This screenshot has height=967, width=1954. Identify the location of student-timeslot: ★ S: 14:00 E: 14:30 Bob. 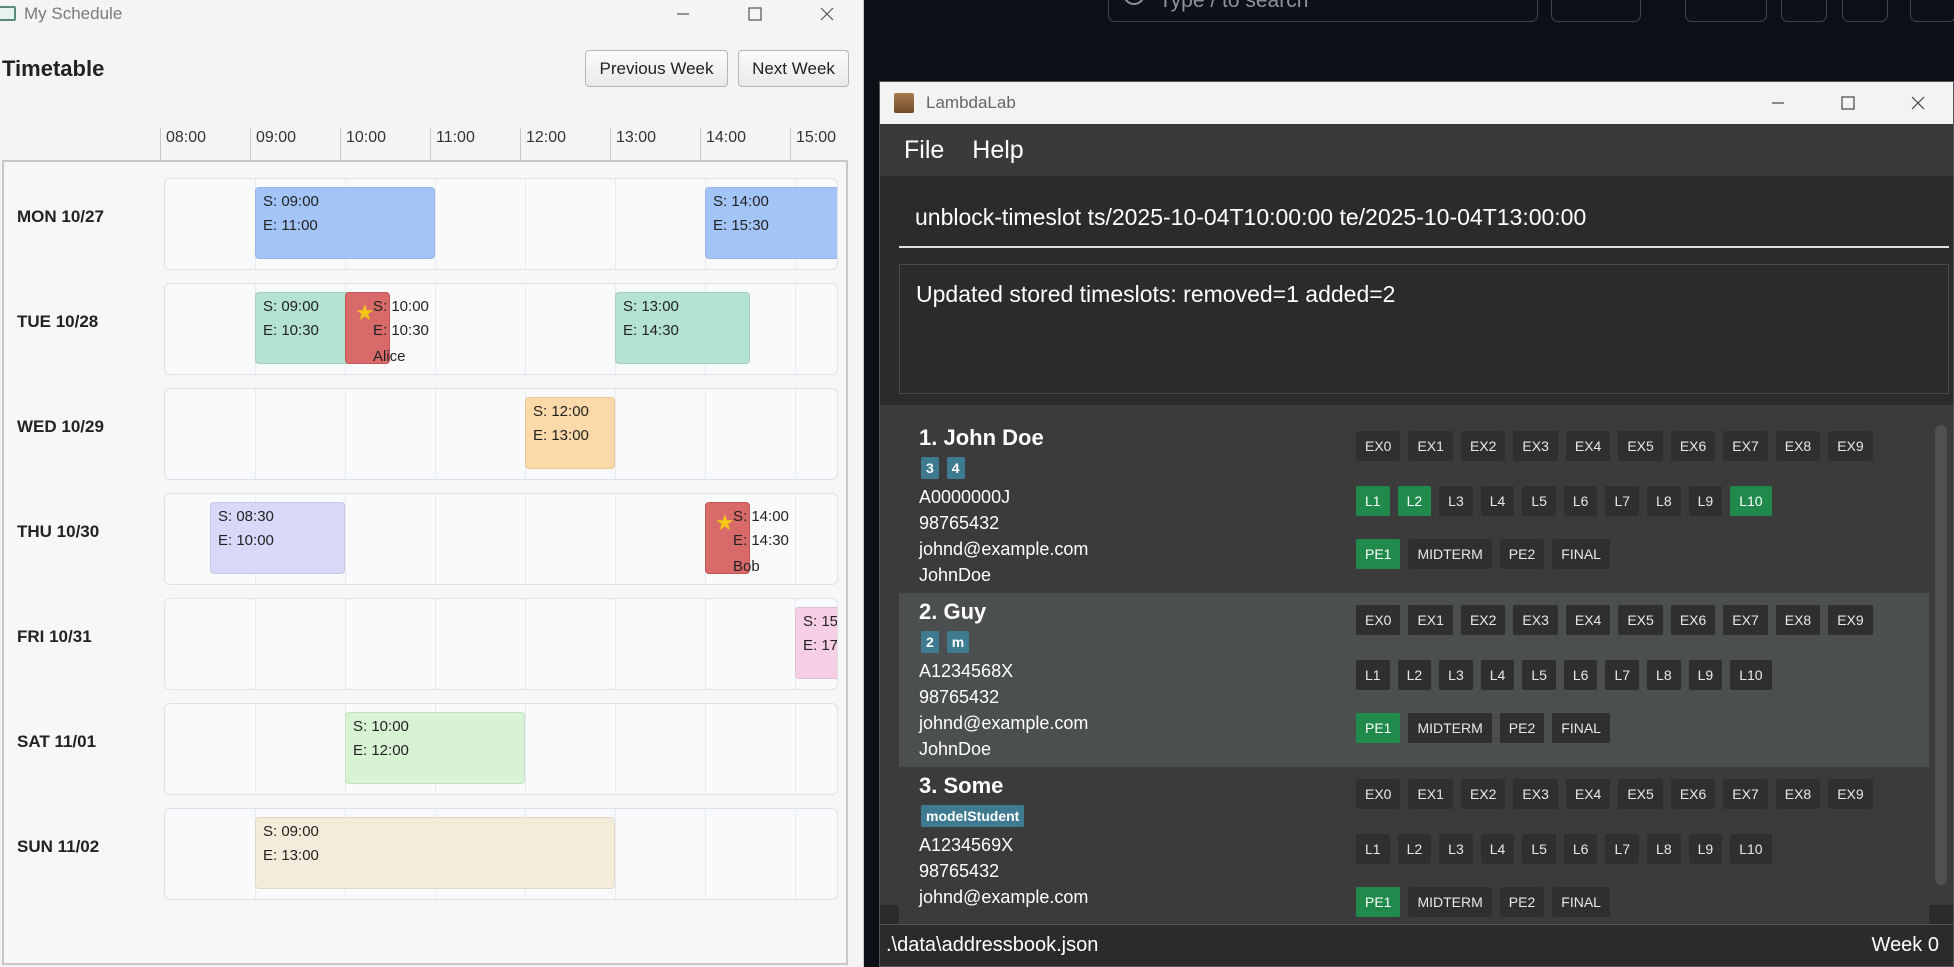
(747, 538).